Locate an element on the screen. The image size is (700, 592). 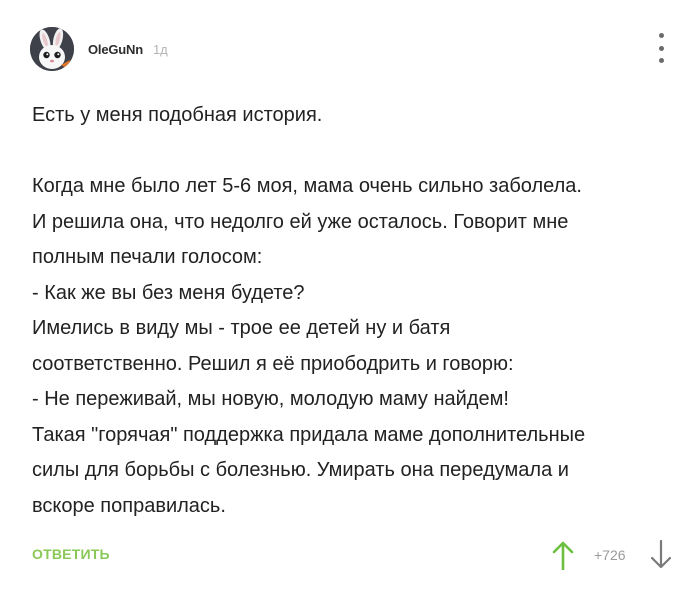
comment-line: Есть у меня подобная история. is located at coordinates (177, 115).